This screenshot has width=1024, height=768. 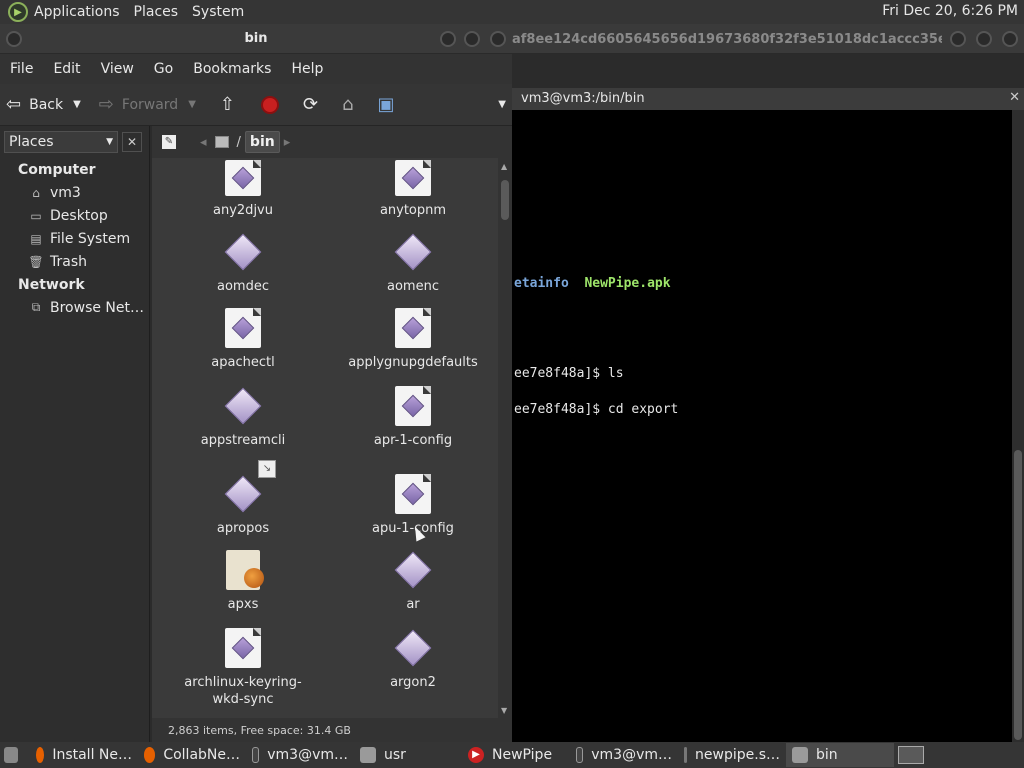 I want to click on file-item: appstreamcli, so click(x=243, y=417).